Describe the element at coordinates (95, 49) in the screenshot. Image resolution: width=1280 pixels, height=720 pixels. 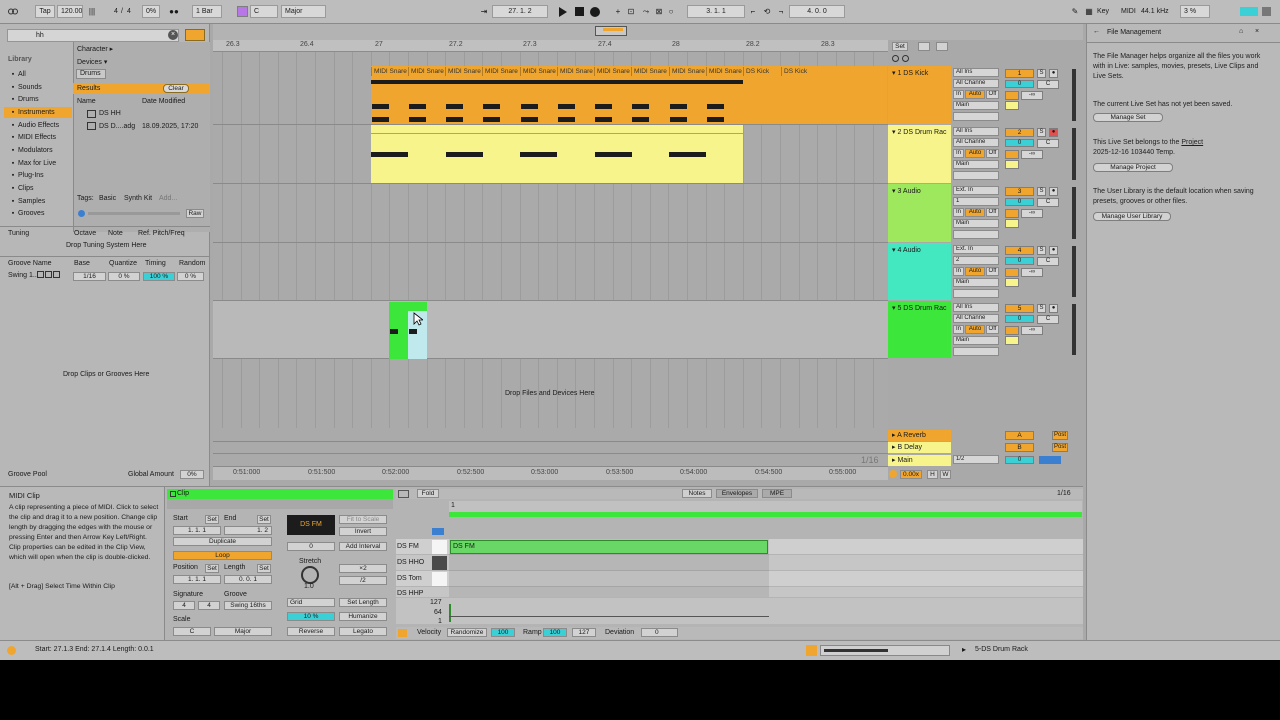
I see `filter-character: Character ▸` at that location.